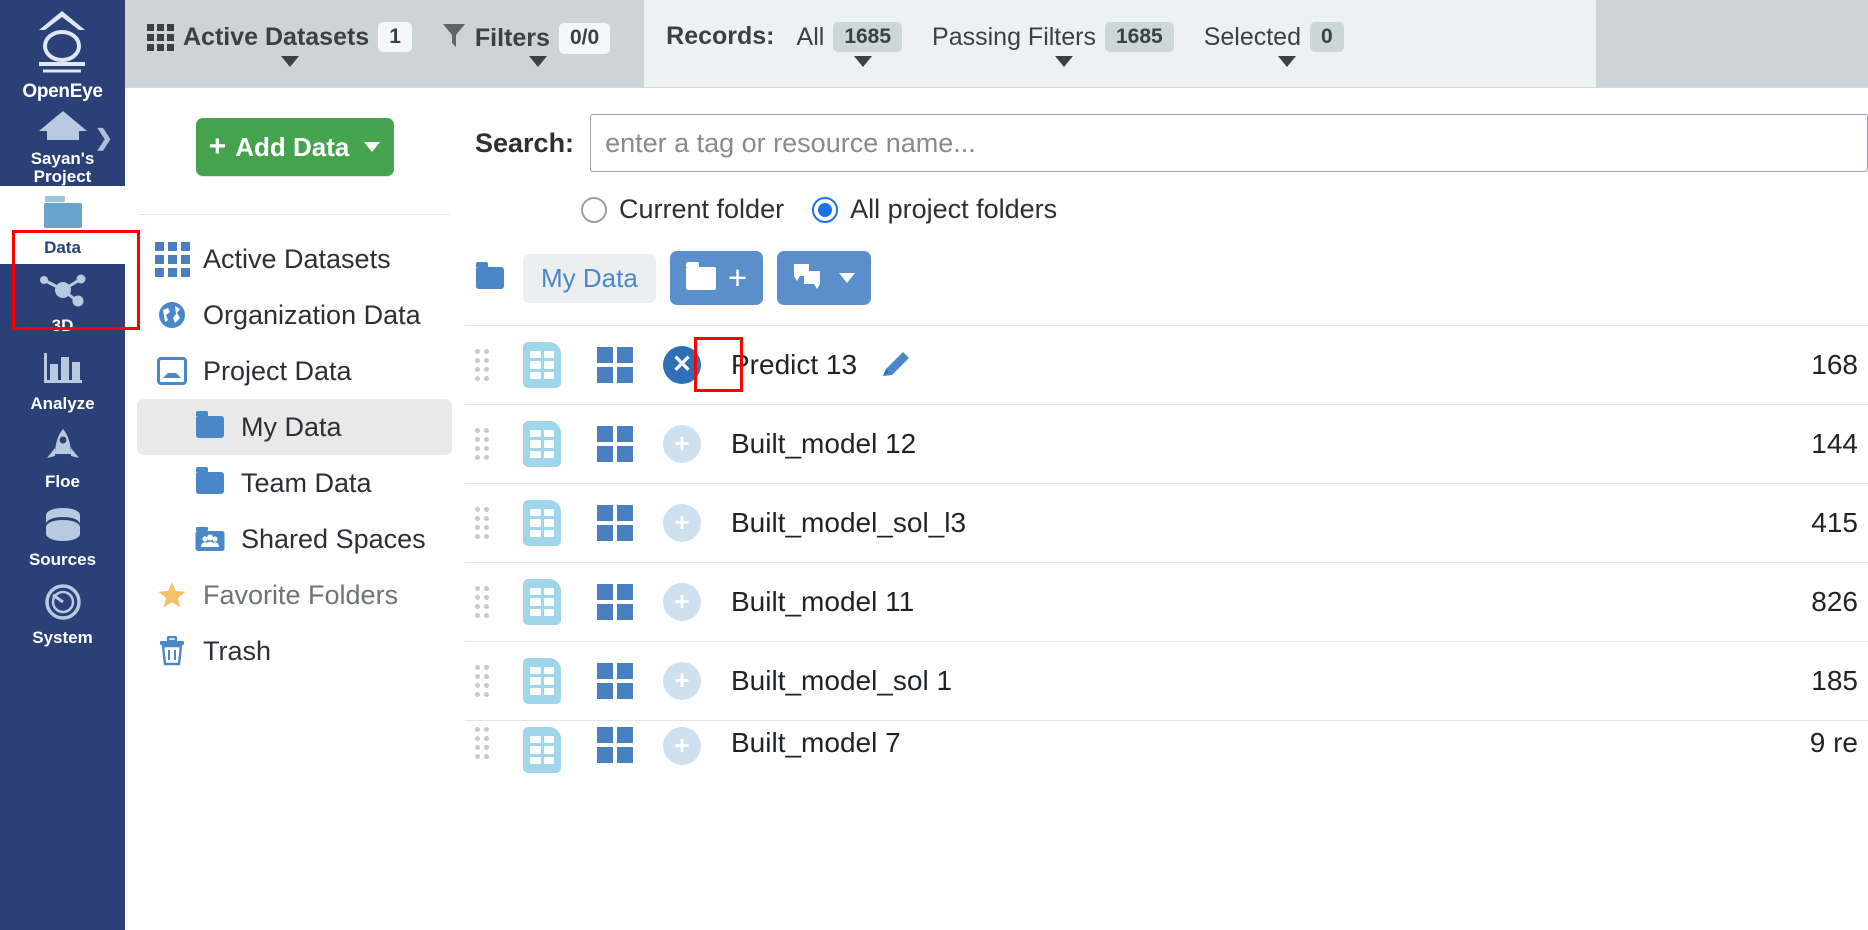  I want to click on scope-radio-group: Current folder All project folders, so click(1224, 209).